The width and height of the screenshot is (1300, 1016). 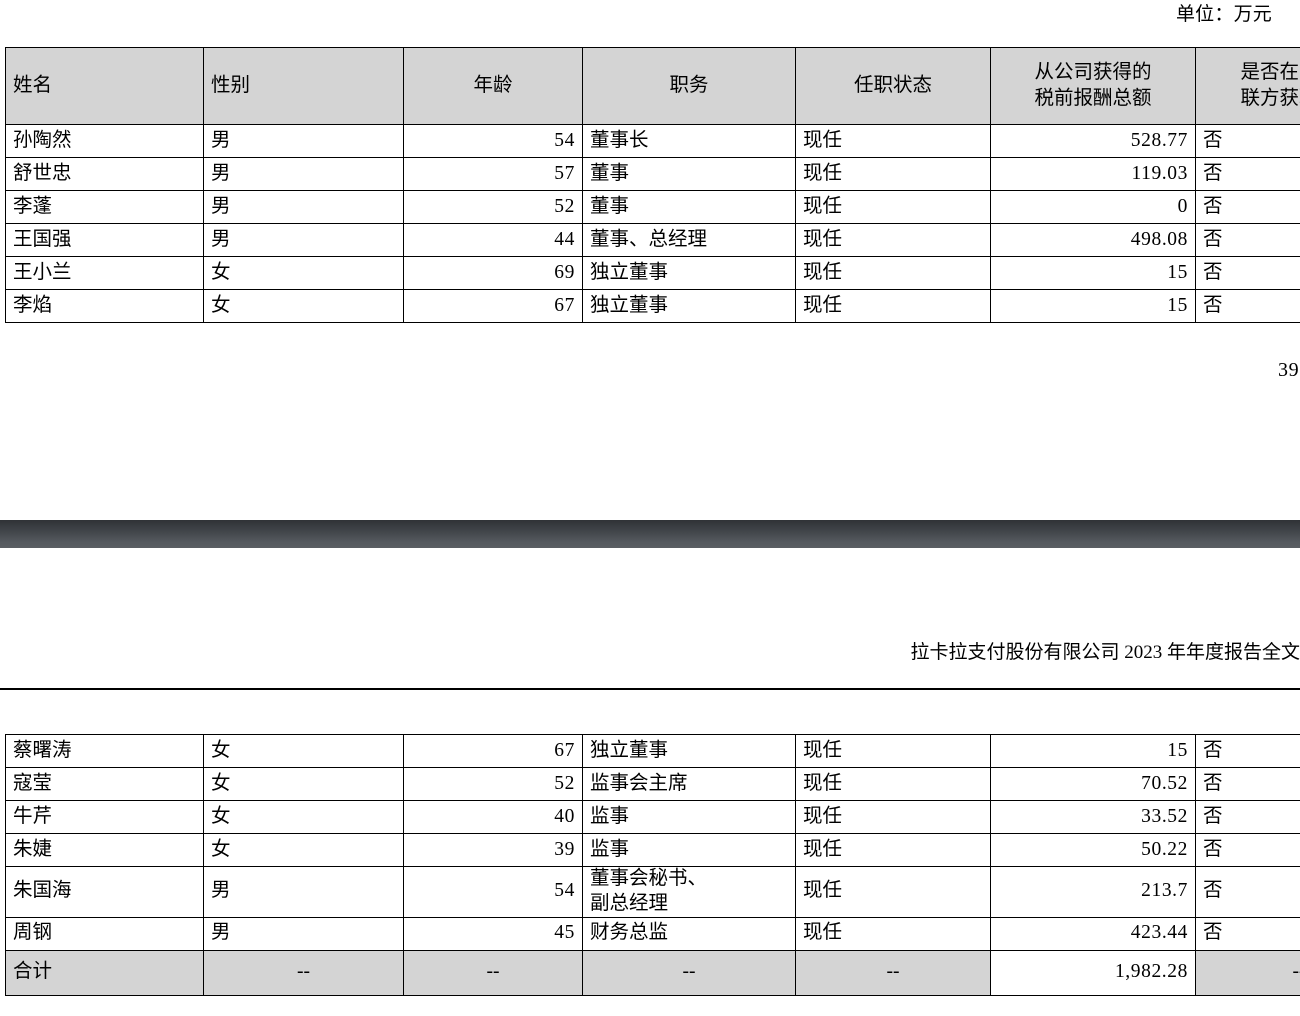 I want to click on column-header-pretax-total-line2: 税前报酬总额, so click(x=1093, y=98).